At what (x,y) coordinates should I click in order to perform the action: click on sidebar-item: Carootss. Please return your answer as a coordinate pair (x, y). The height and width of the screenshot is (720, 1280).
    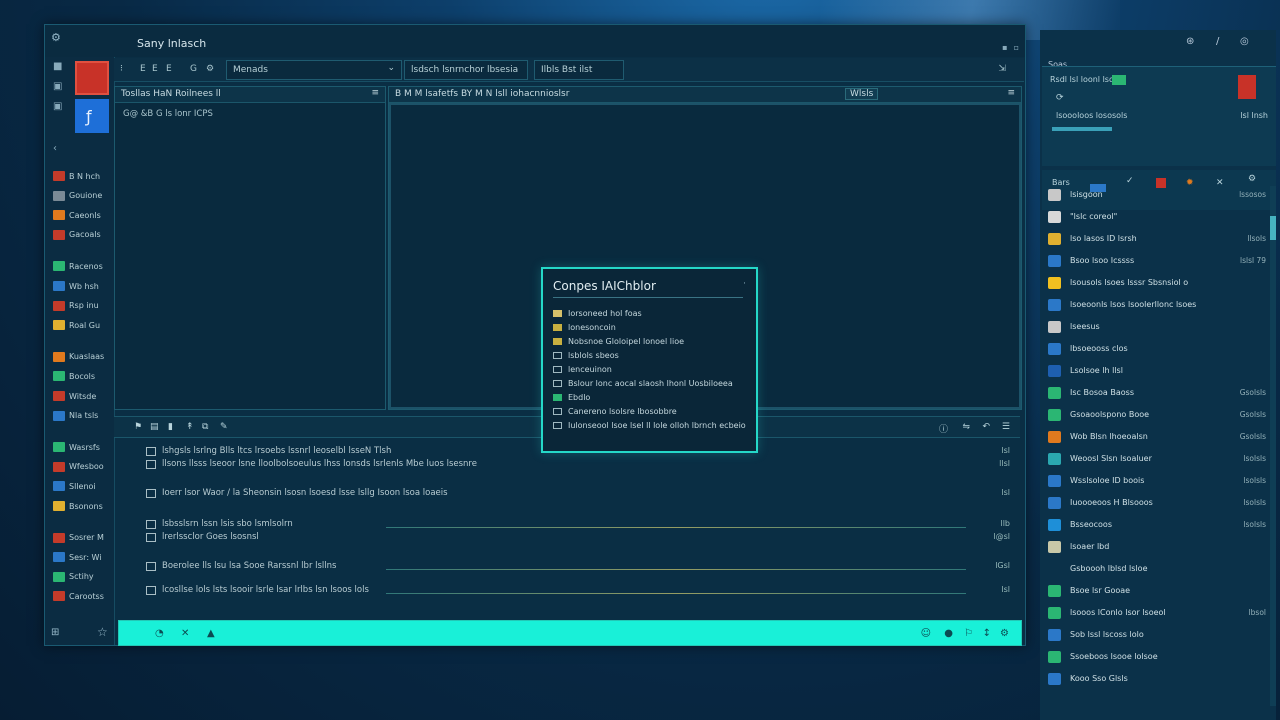
    Looking at the image, I should click on (84, 596).